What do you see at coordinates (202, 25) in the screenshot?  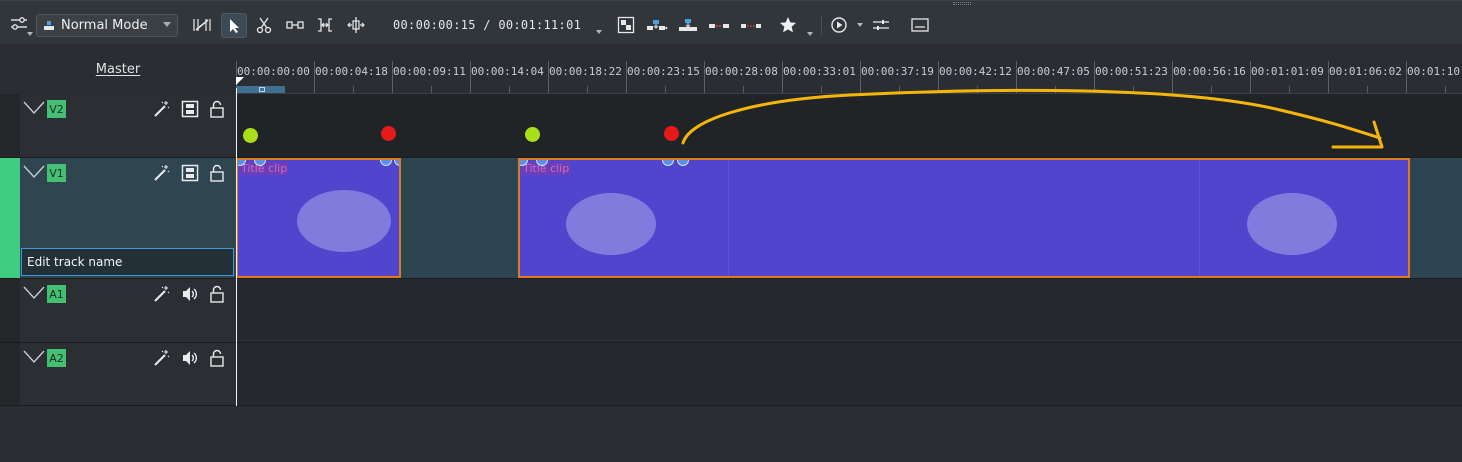 I see `snap-icon` at bounding box center [202, 25].